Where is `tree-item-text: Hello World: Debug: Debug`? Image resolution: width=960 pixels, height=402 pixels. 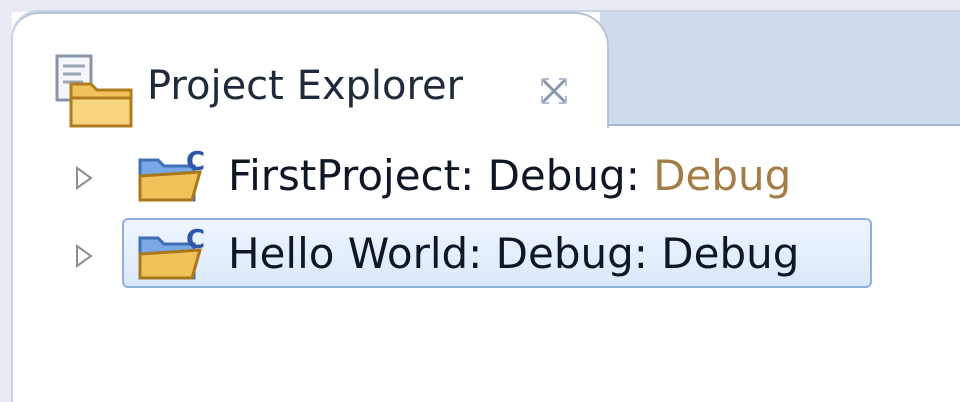 tree-item-text: Hello World: Debug: Debug is located at coordinates (514, 253).